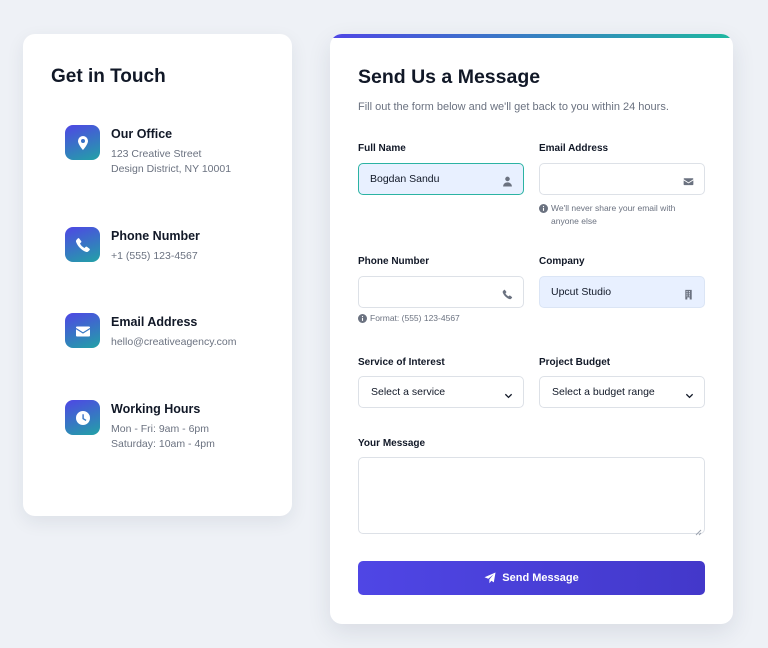 The height and width of the screenshot is (648, 768). What do you see at coordinates (154, 256) in the screenshot?
I see `info-line: +1 (555) 123-4567` at bounding box center [154, 256].